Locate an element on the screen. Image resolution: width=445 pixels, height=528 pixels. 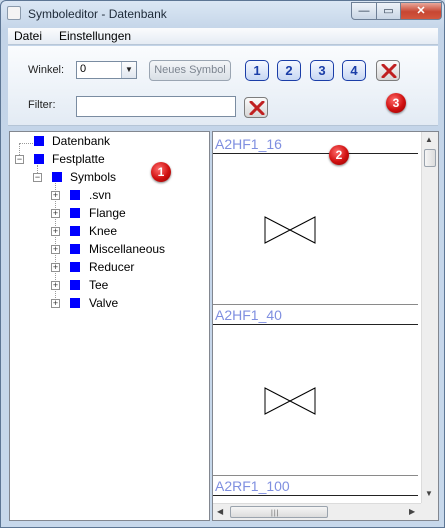
close-button: ✕ is located at coordinates (421, 11).